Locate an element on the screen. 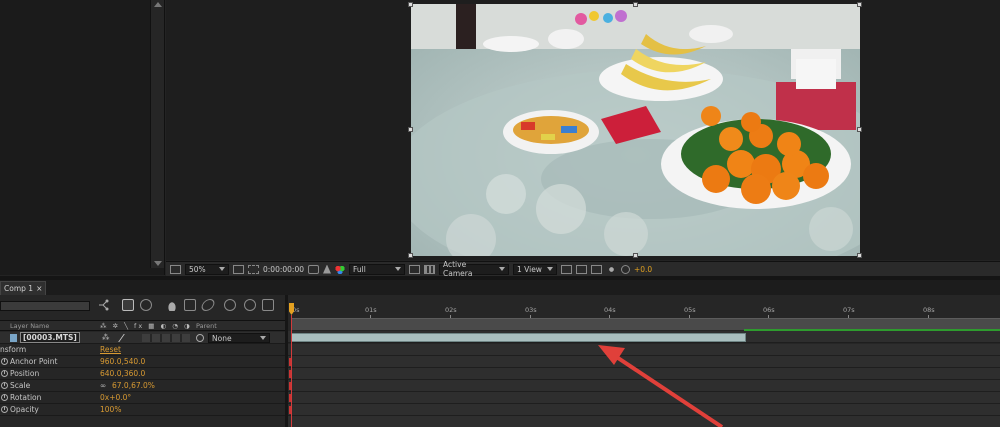 Image resolution: width=1000 pixels, height=427 pixels. ruler-label: 06s is located at coordinates (769, 310).